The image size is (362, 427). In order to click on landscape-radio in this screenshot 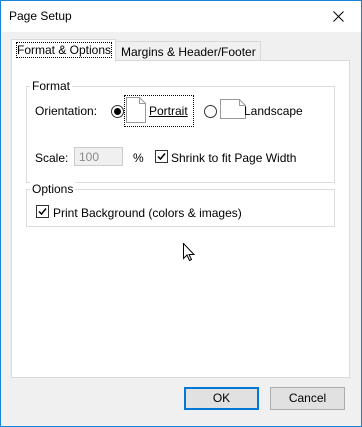, I will do `click(210, 111)`.